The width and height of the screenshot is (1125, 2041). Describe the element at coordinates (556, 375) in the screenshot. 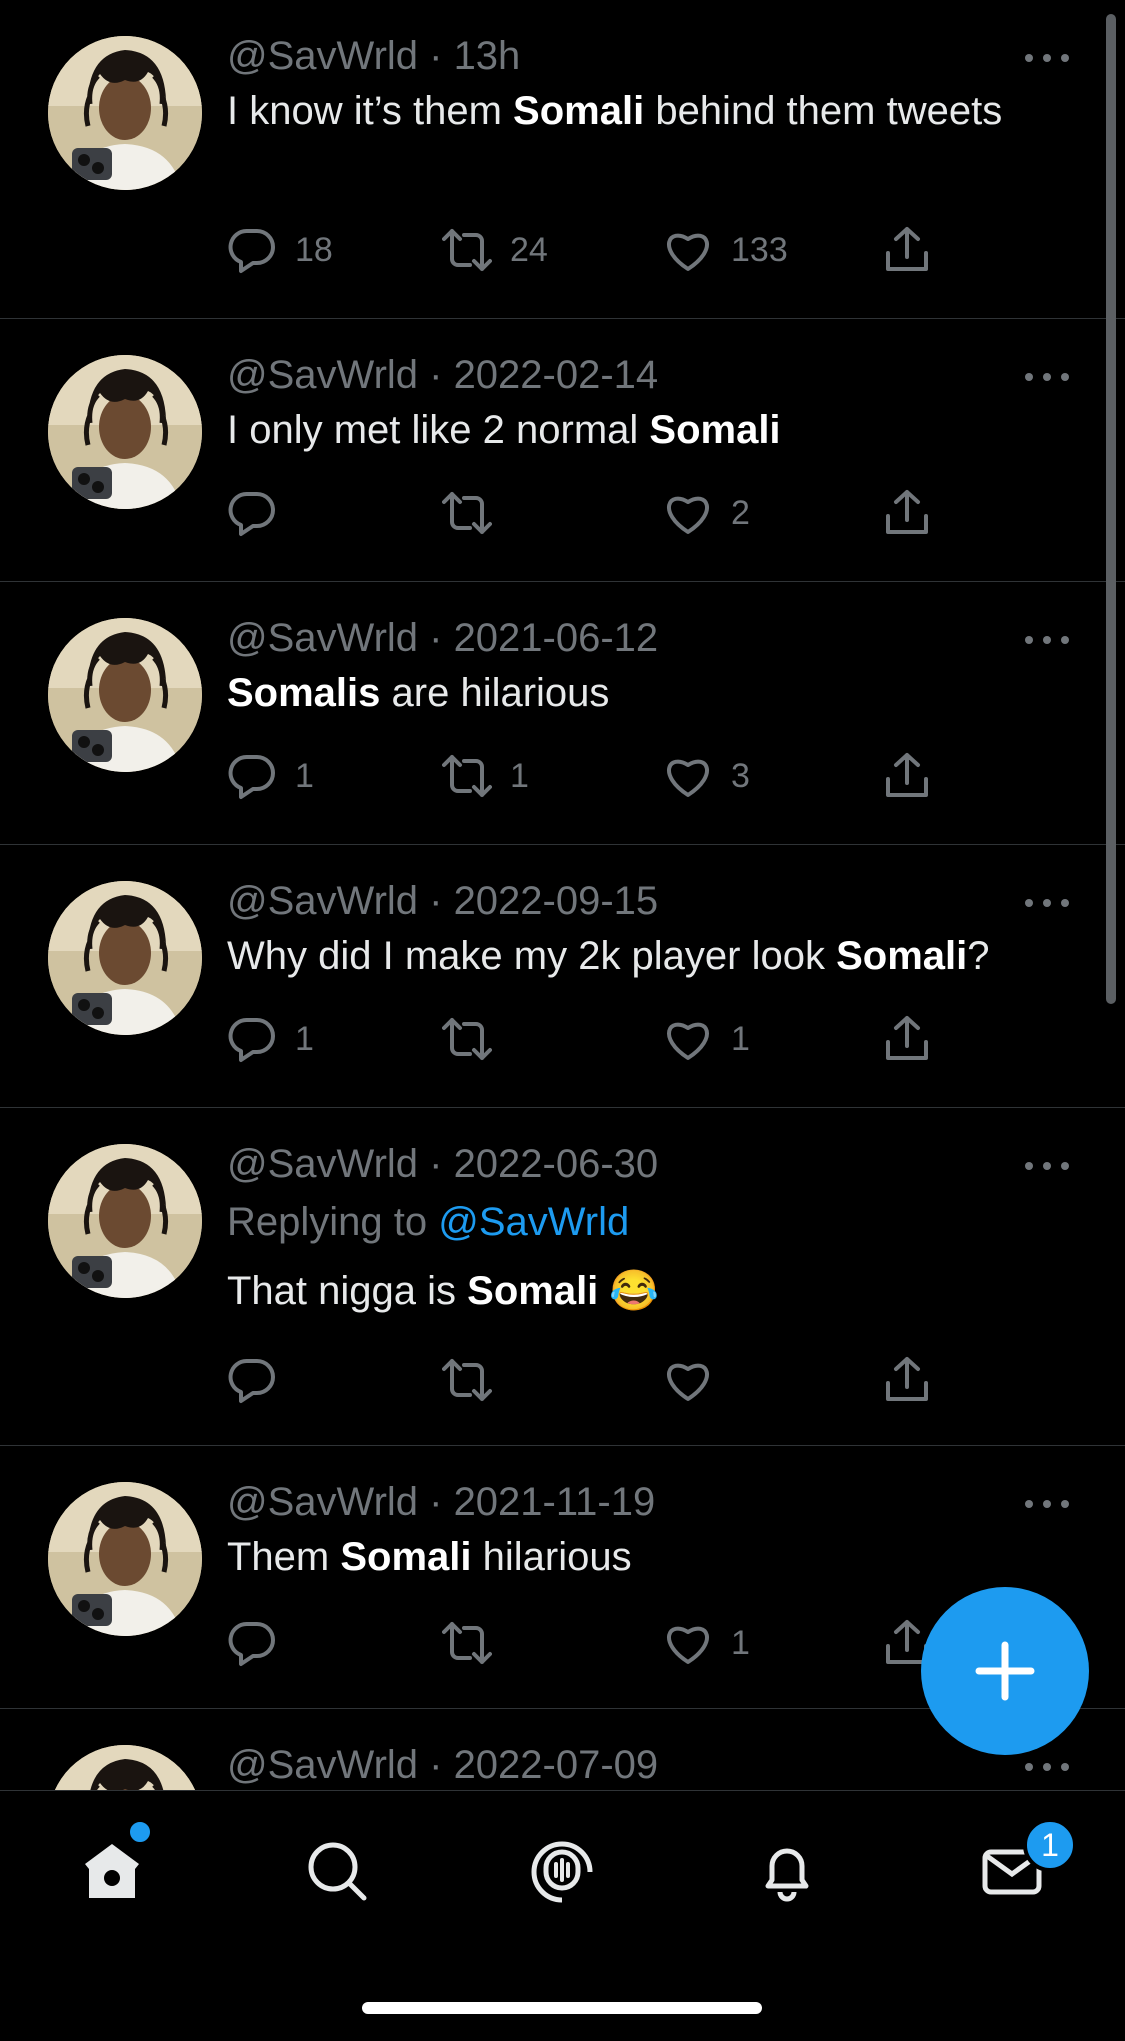

I see `tweet-timestamp: 2022-02-14` at that location.